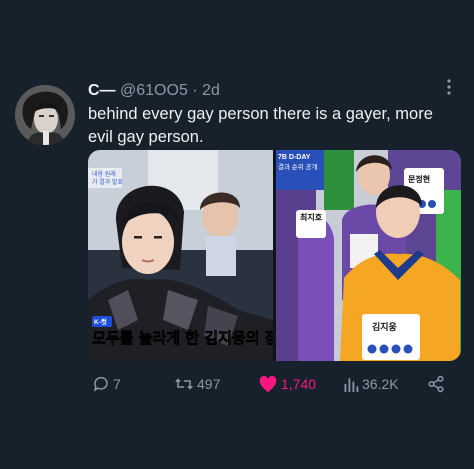  I want to click on author-handle: @61OO5, so click(154, 90).